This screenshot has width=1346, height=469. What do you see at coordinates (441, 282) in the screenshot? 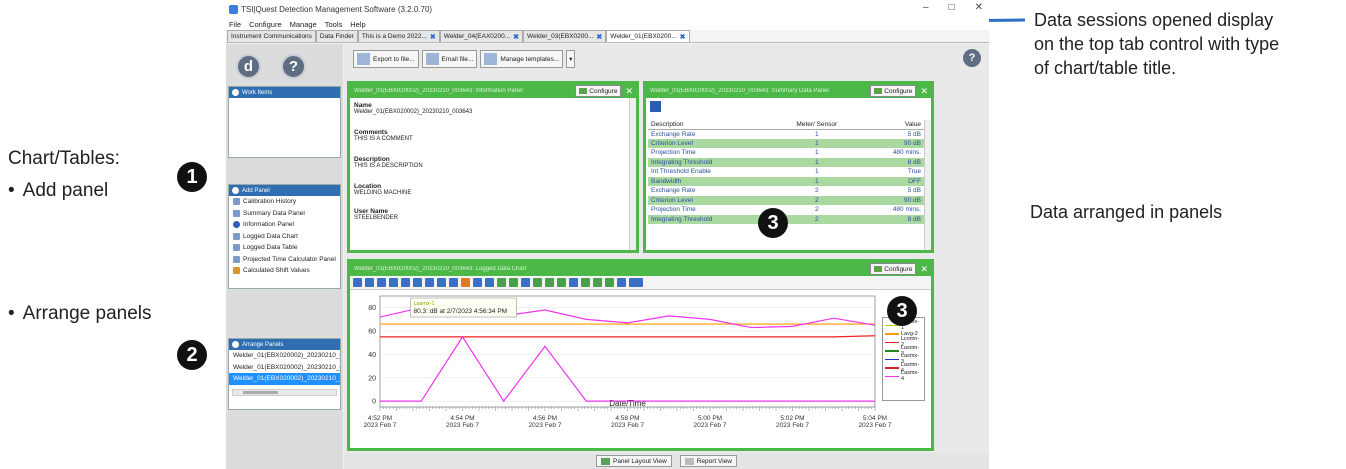
I see `zoom-in-icon` at bounding box center [441, 282].